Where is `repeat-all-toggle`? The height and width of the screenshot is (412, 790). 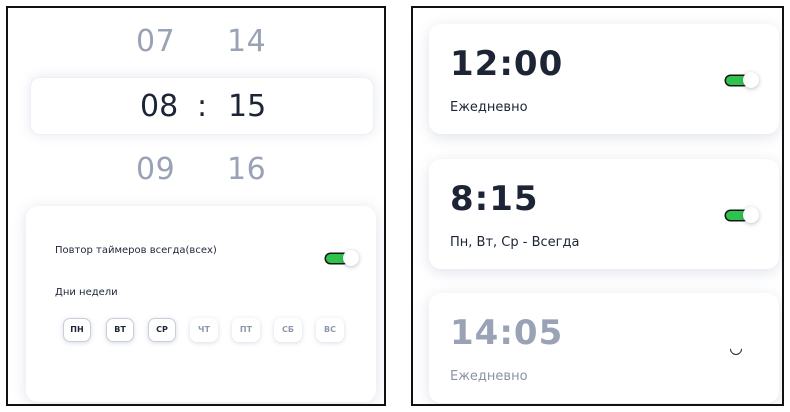 repeat-all-toggle is located at coordinates (343, 258).